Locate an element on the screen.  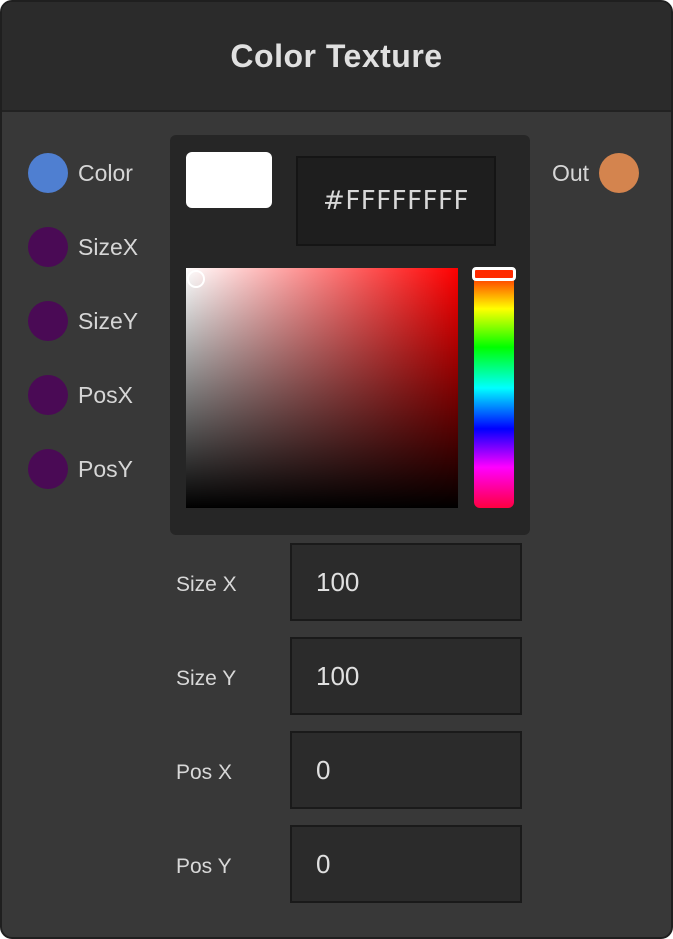
input-port-posy: PosY is located at coordinates (80, 469).